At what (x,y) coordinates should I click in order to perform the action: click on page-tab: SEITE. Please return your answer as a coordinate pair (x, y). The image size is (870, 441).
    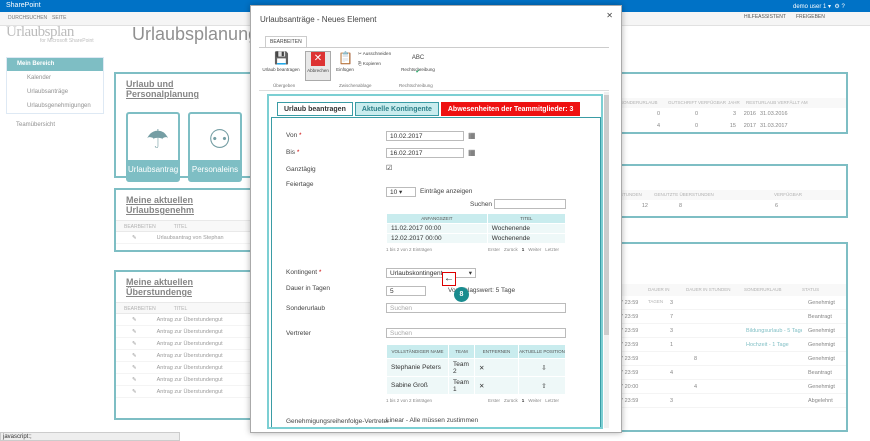
    Looking at the image, I should click on (59, 18).